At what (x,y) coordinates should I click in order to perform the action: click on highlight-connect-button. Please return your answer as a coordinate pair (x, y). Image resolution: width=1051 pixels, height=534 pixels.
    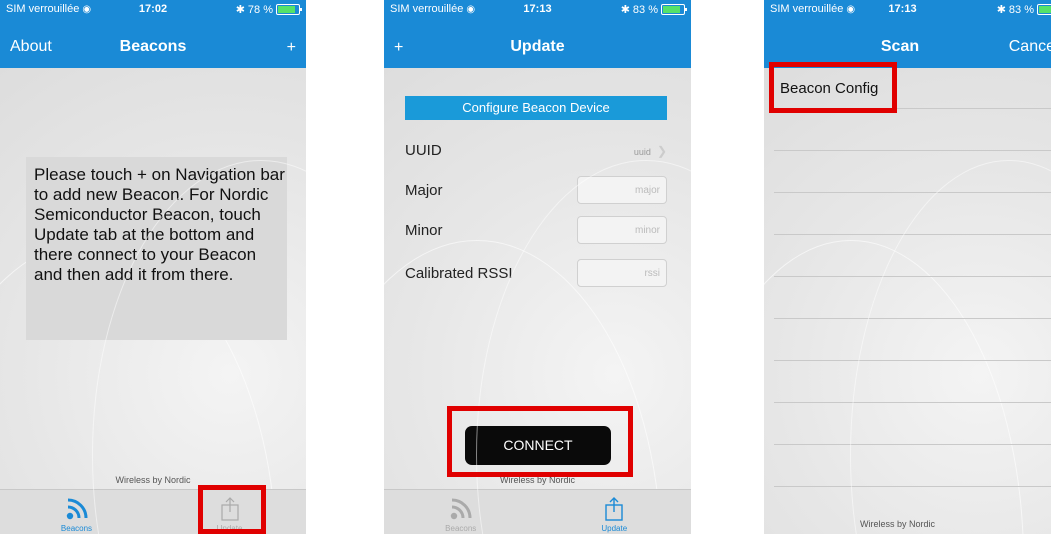
    Looking at the image, I should click on (540, 441).